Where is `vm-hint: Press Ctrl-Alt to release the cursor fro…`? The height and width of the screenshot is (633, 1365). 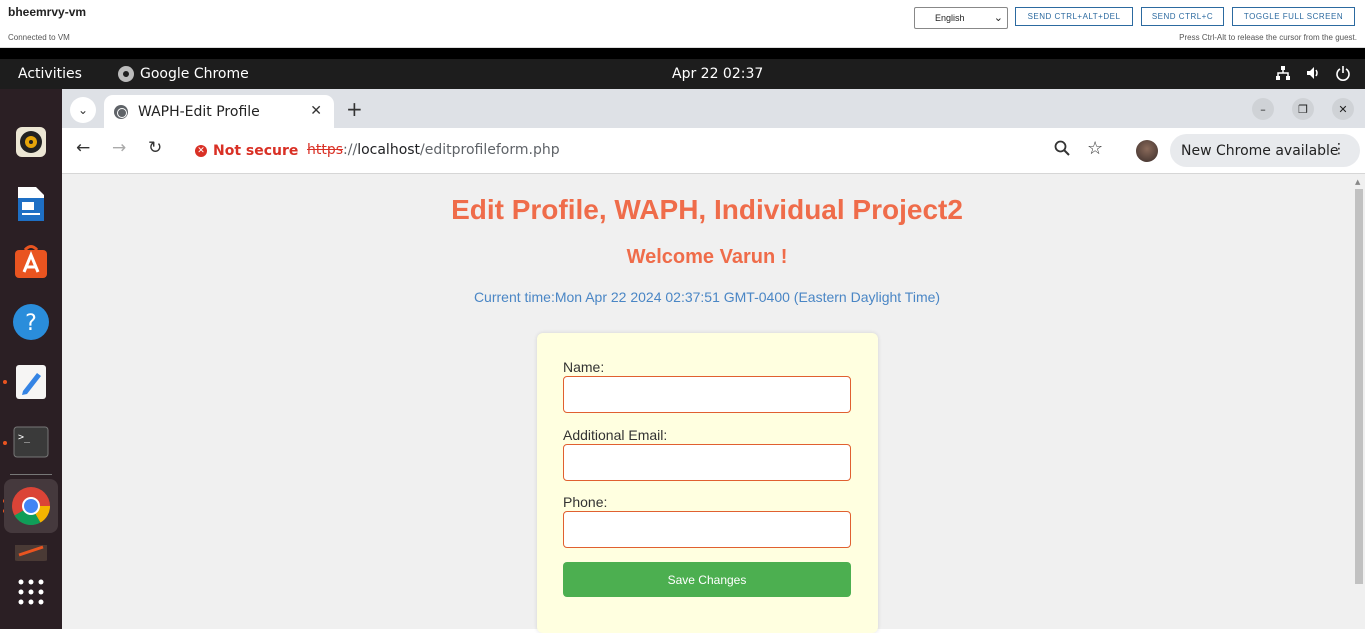 vm-hint: Press Ctrl-Alt to release the cursor fro… is located at coordinates (1268, 37).